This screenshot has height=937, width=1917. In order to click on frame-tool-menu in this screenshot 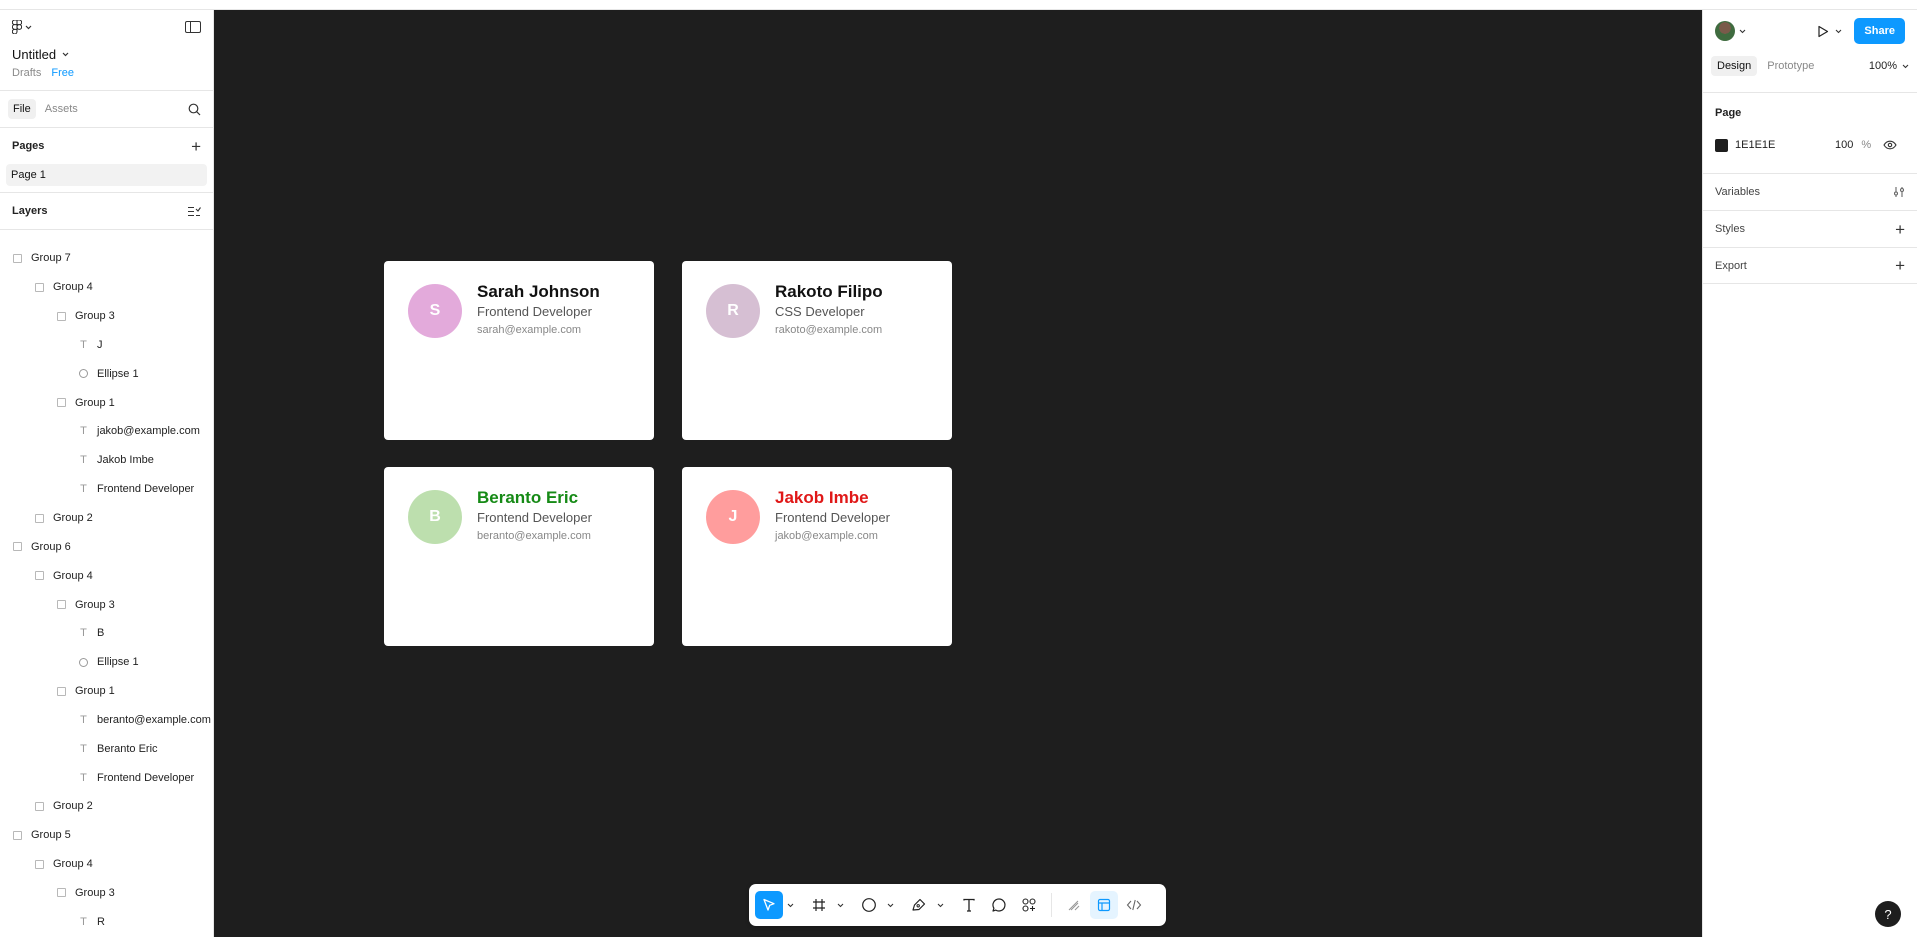, I will do `click(840, 905)`.